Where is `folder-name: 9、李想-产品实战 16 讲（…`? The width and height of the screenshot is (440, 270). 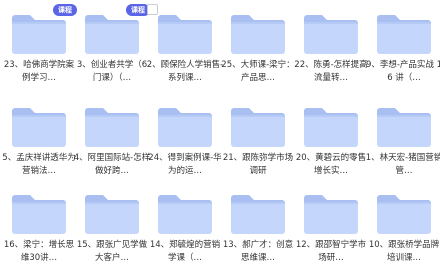
folder-name: 9、李想-产品实战 16 讲（… is located at coordinates (402, 71).